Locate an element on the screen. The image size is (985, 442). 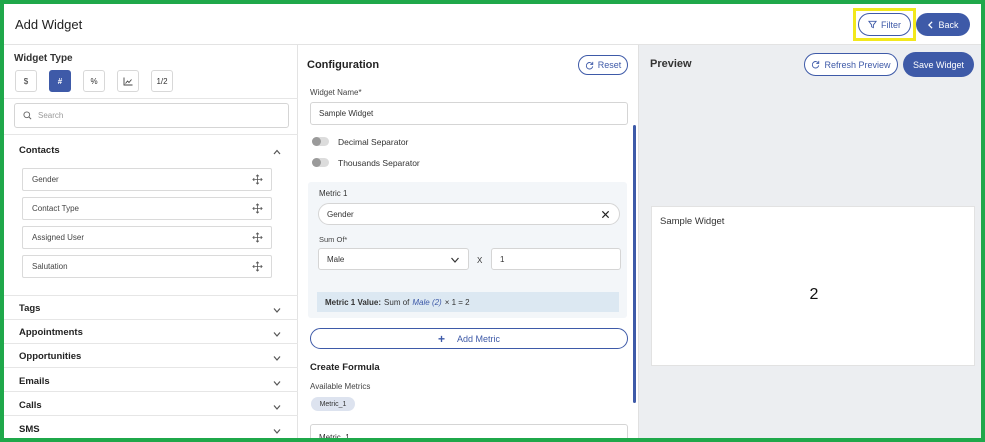
field-item-gender: Gender is located at coordinates (147, 179).